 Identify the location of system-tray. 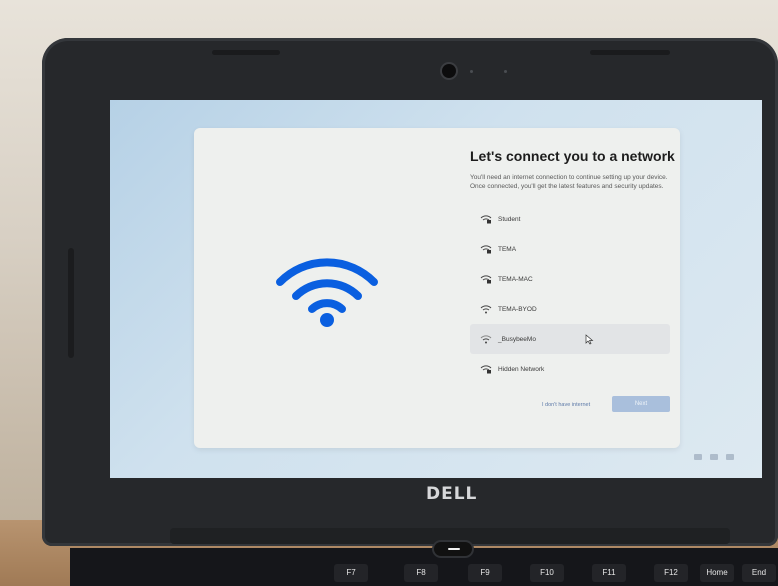
(714, 457).